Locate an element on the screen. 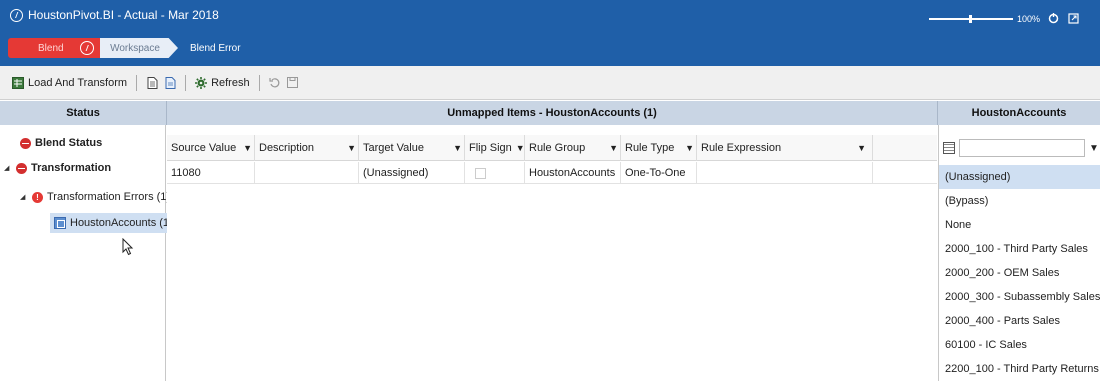  cell-description is located at coordinates (307, 173).